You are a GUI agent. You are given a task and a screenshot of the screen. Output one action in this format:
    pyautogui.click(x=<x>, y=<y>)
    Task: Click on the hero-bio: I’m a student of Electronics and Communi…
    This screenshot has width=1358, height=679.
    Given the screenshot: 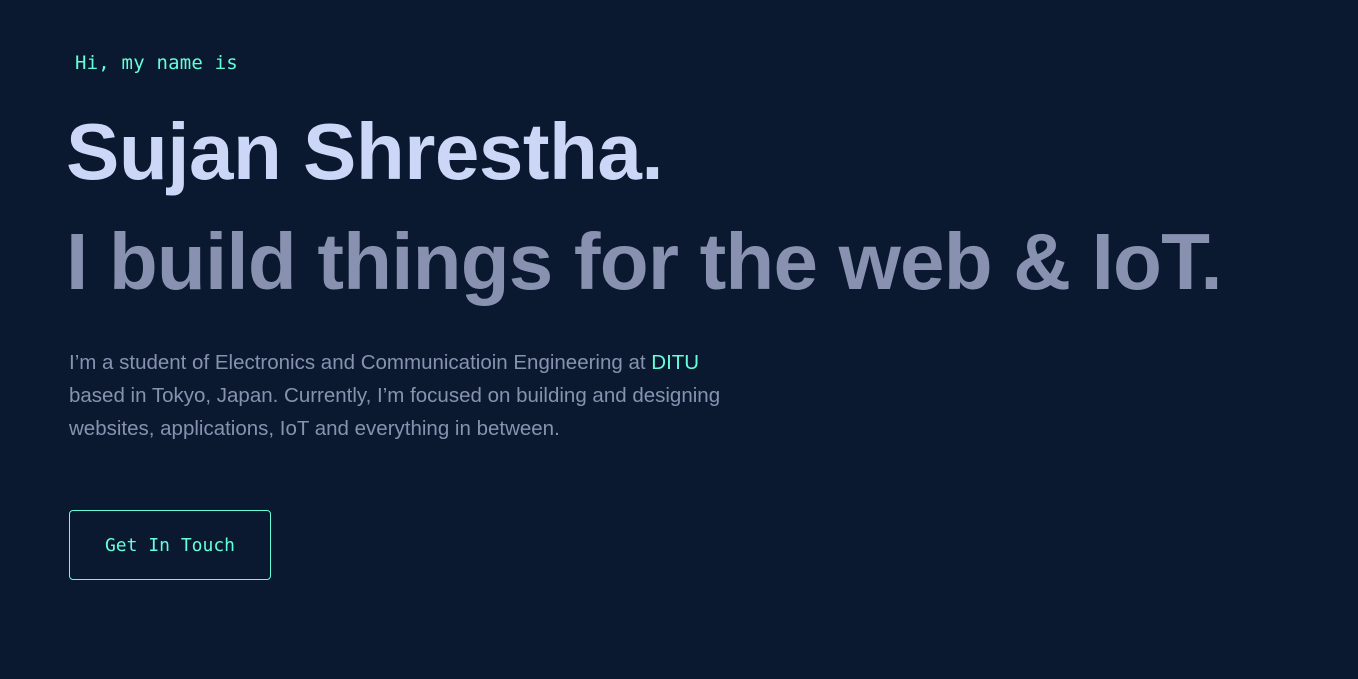 What is the action you would take?
    pyautogui.click(x=414, y=395)
    